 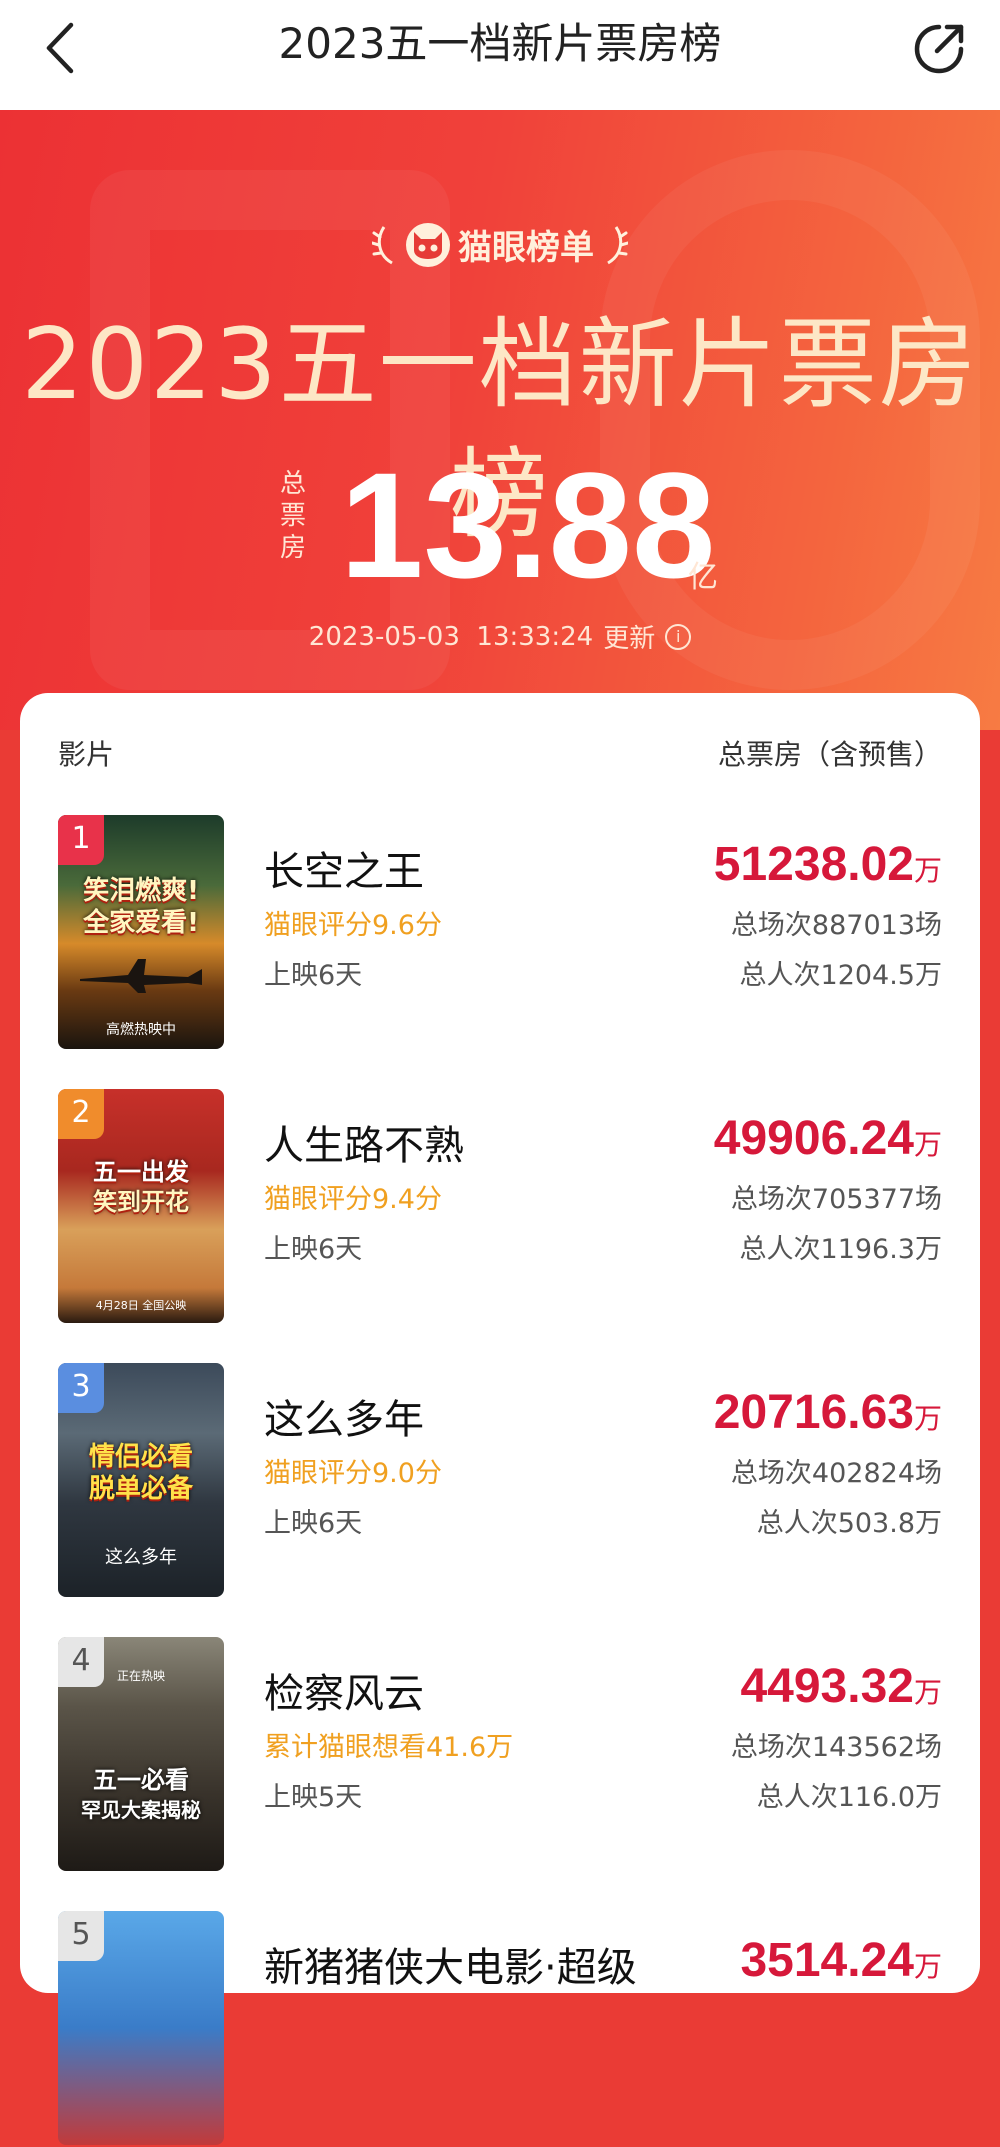 I want to click on total-label-char: 房, so click(x=293, y=548).